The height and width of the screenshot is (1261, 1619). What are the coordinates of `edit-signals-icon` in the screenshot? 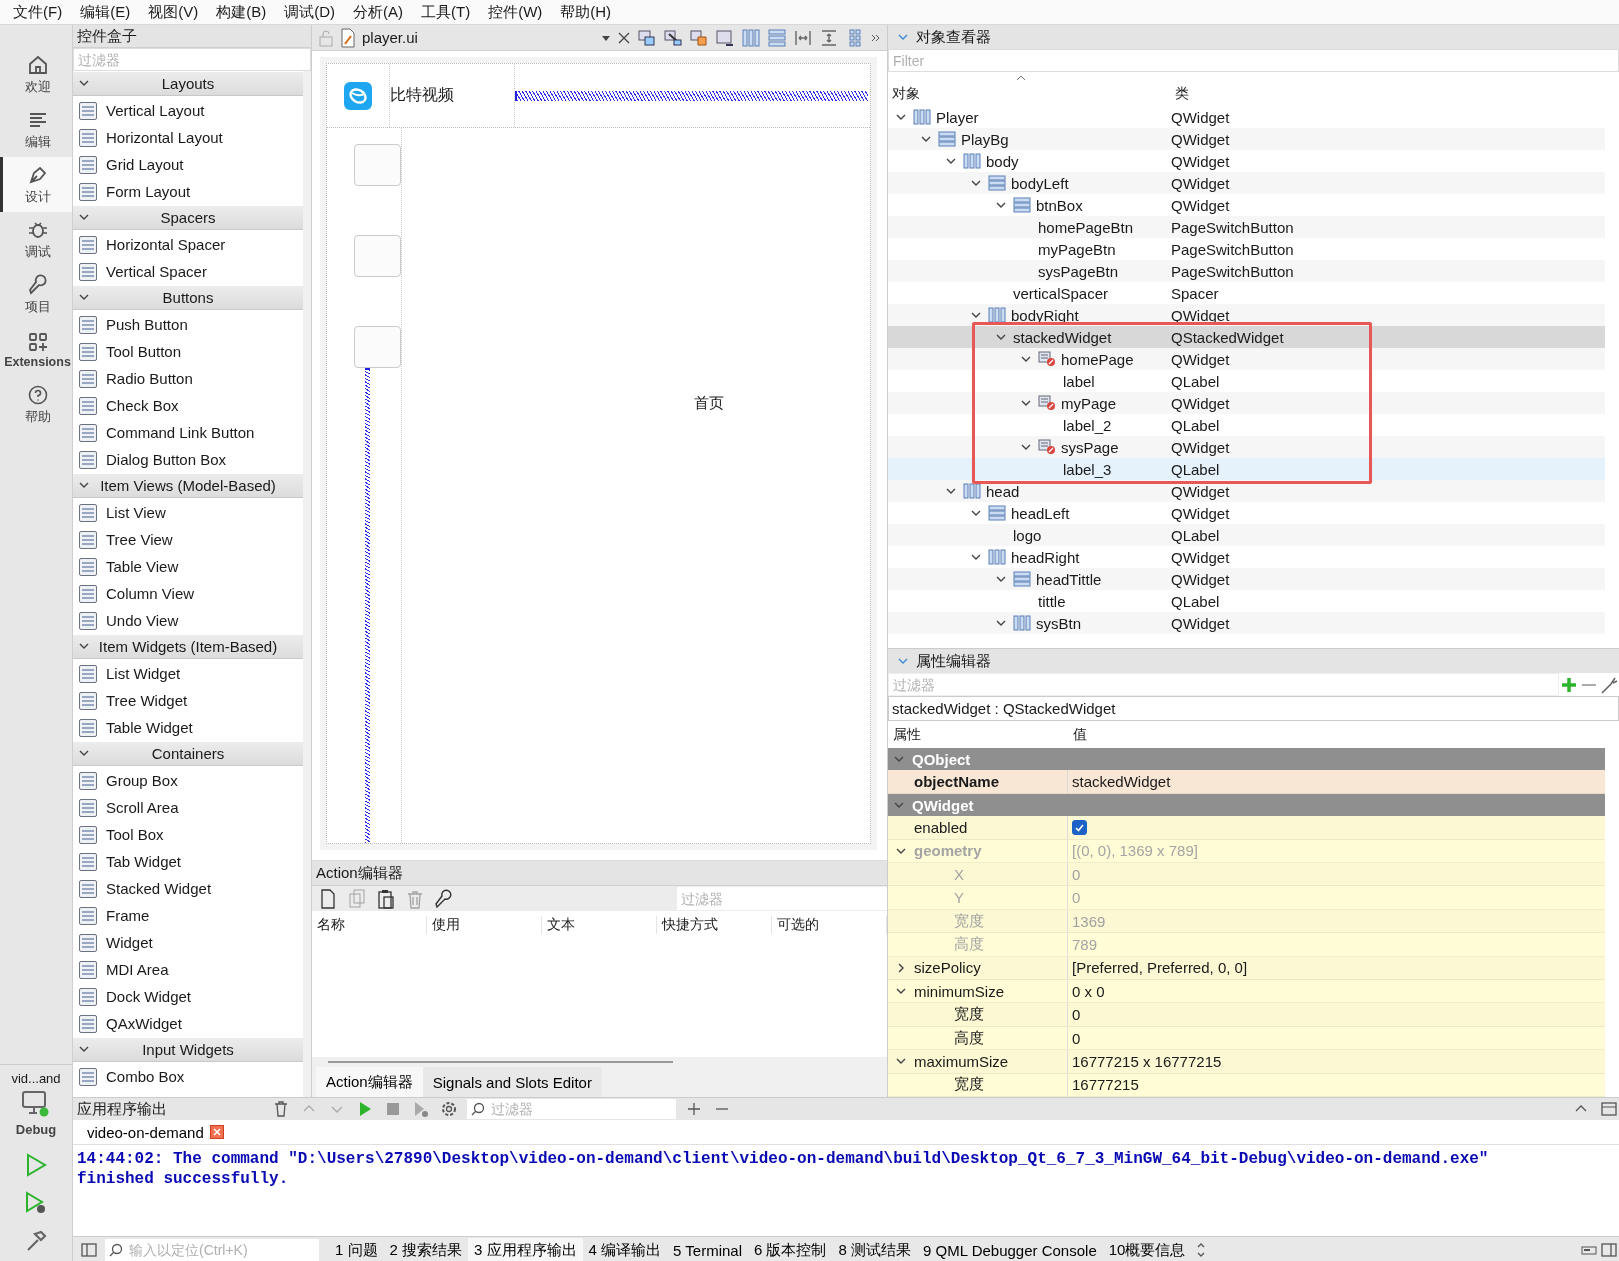 It's located at (673, 37).